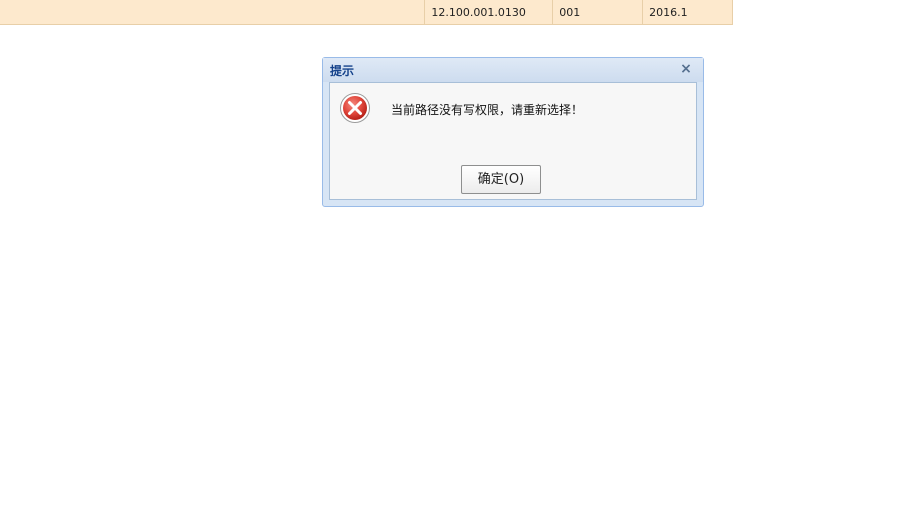 This screenshot has height=527, width=906. Describe the element at coordinates (686, 69) in the screenshot. I see `close-icon: ×` at that location.